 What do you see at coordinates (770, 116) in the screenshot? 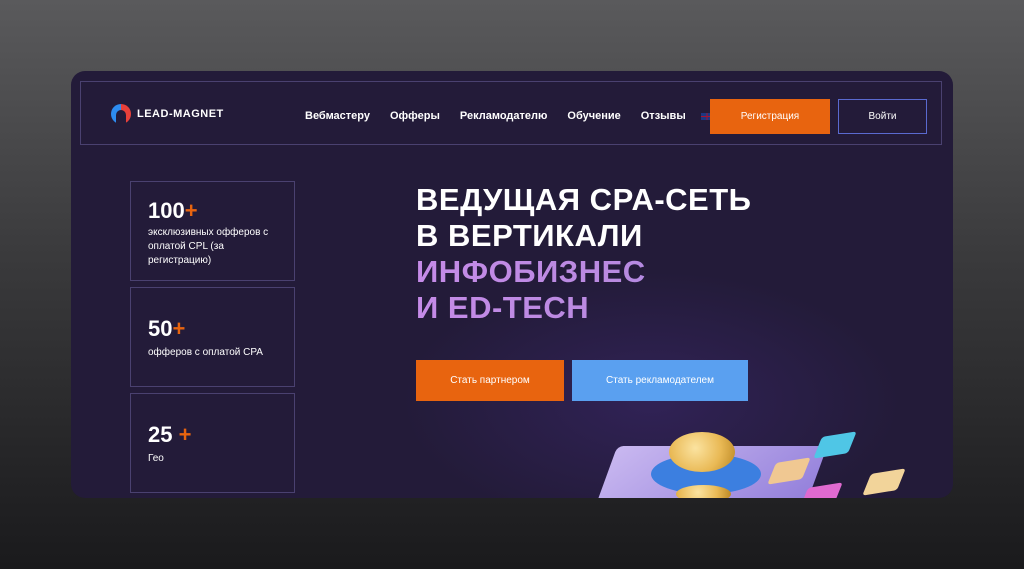
I see `register-button: Регистрация` at bounding box center [770, 116].